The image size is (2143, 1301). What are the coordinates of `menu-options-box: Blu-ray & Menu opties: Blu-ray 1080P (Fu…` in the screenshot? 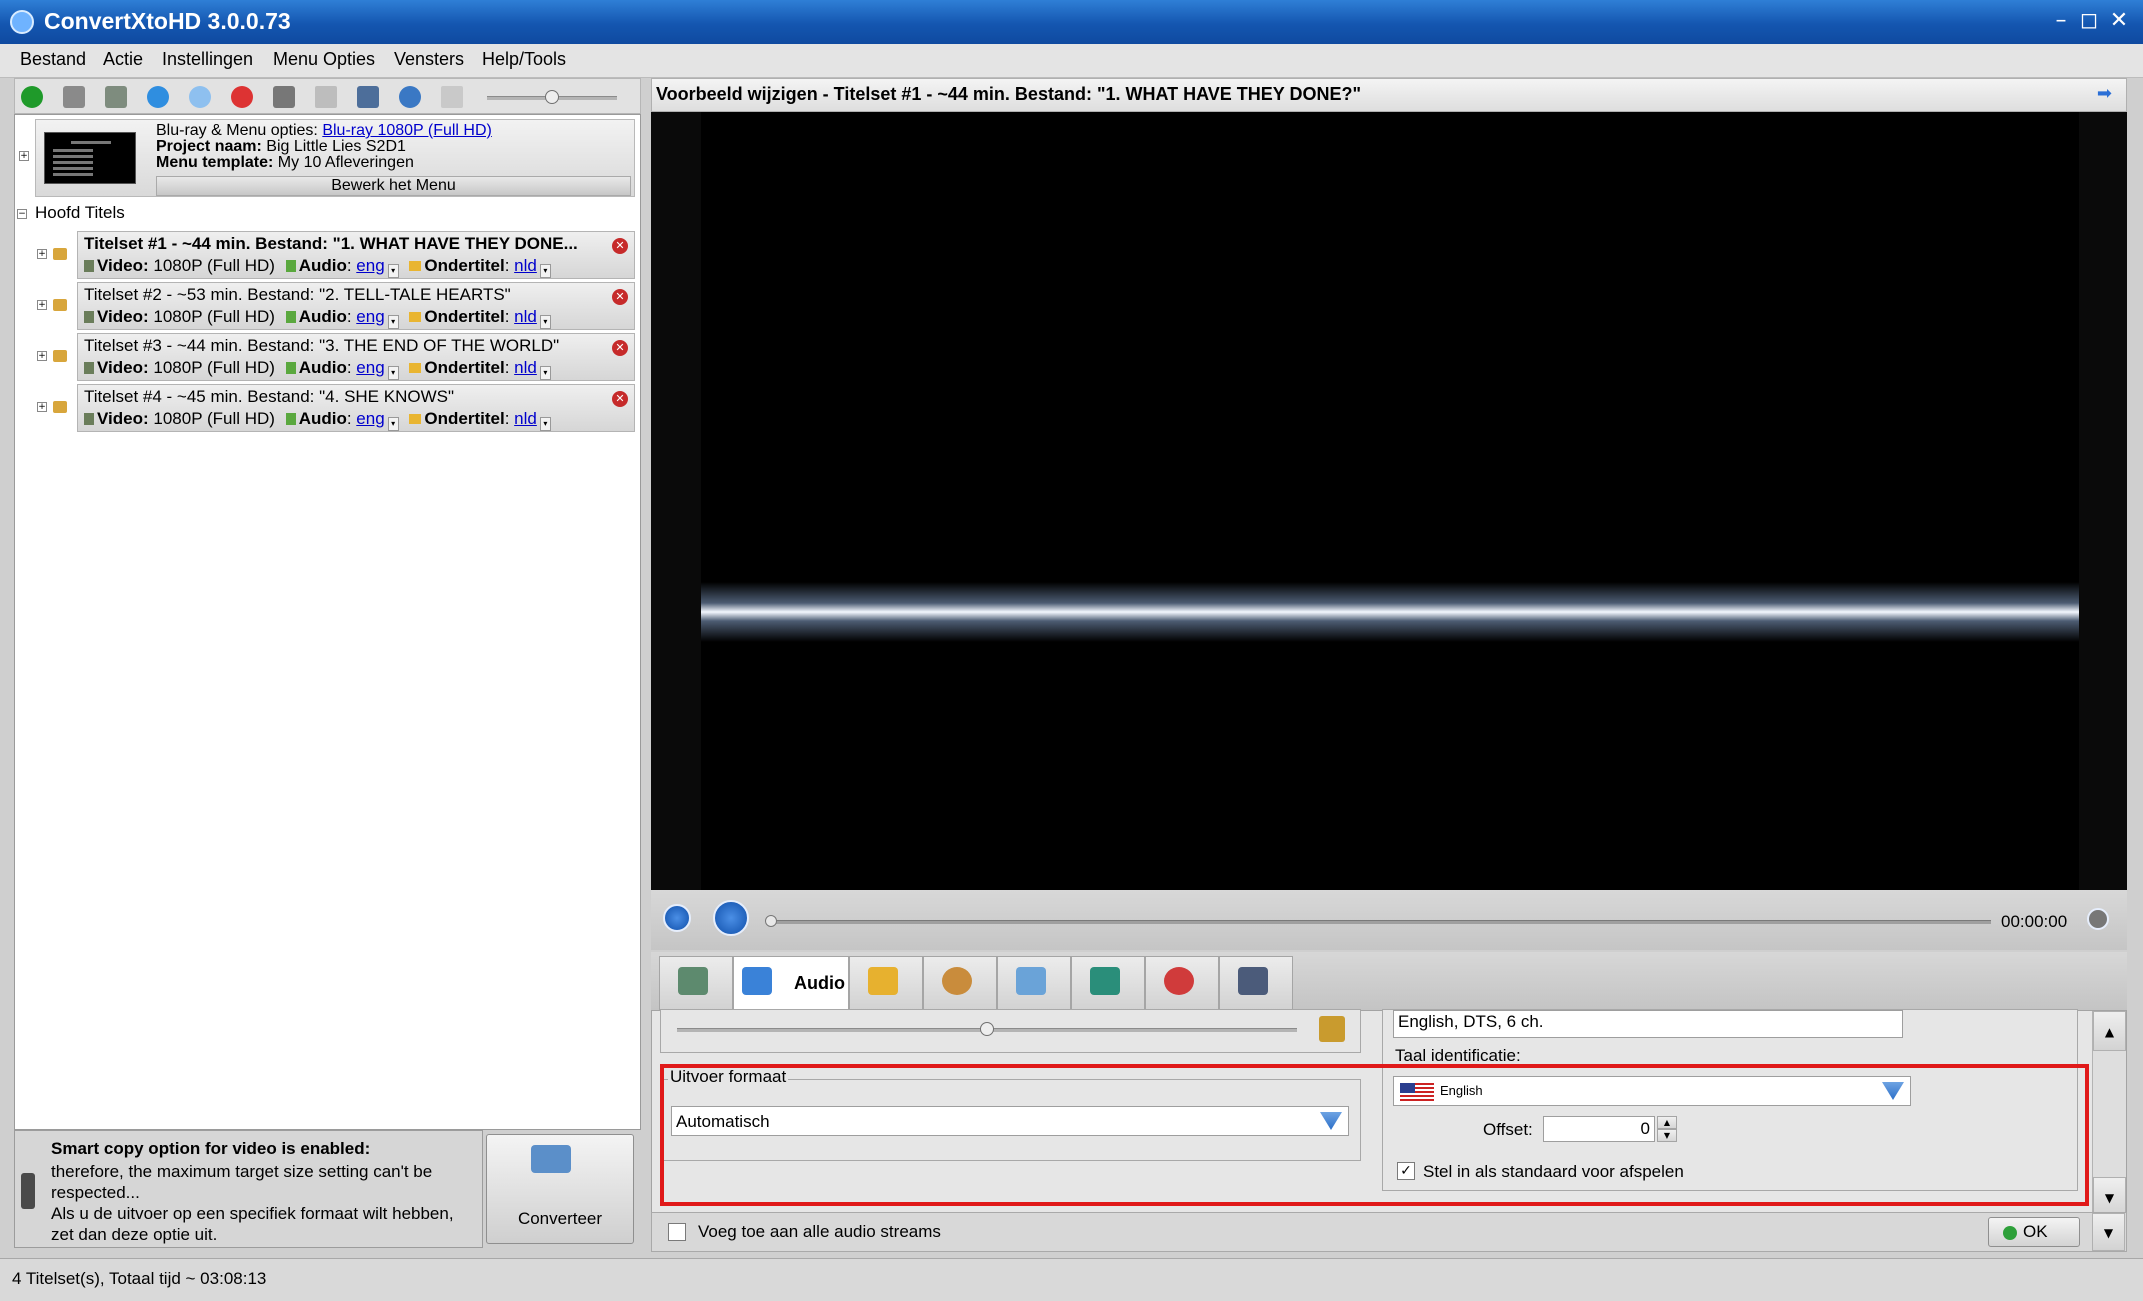 It's located at (335, 158).